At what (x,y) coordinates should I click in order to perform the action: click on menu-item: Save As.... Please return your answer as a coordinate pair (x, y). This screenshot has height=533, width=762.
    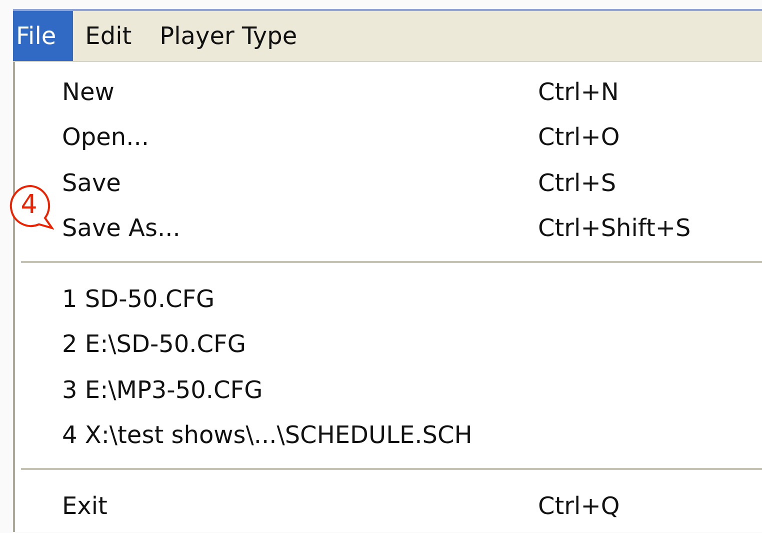
    Looking at the image, I should click on (300, 228).